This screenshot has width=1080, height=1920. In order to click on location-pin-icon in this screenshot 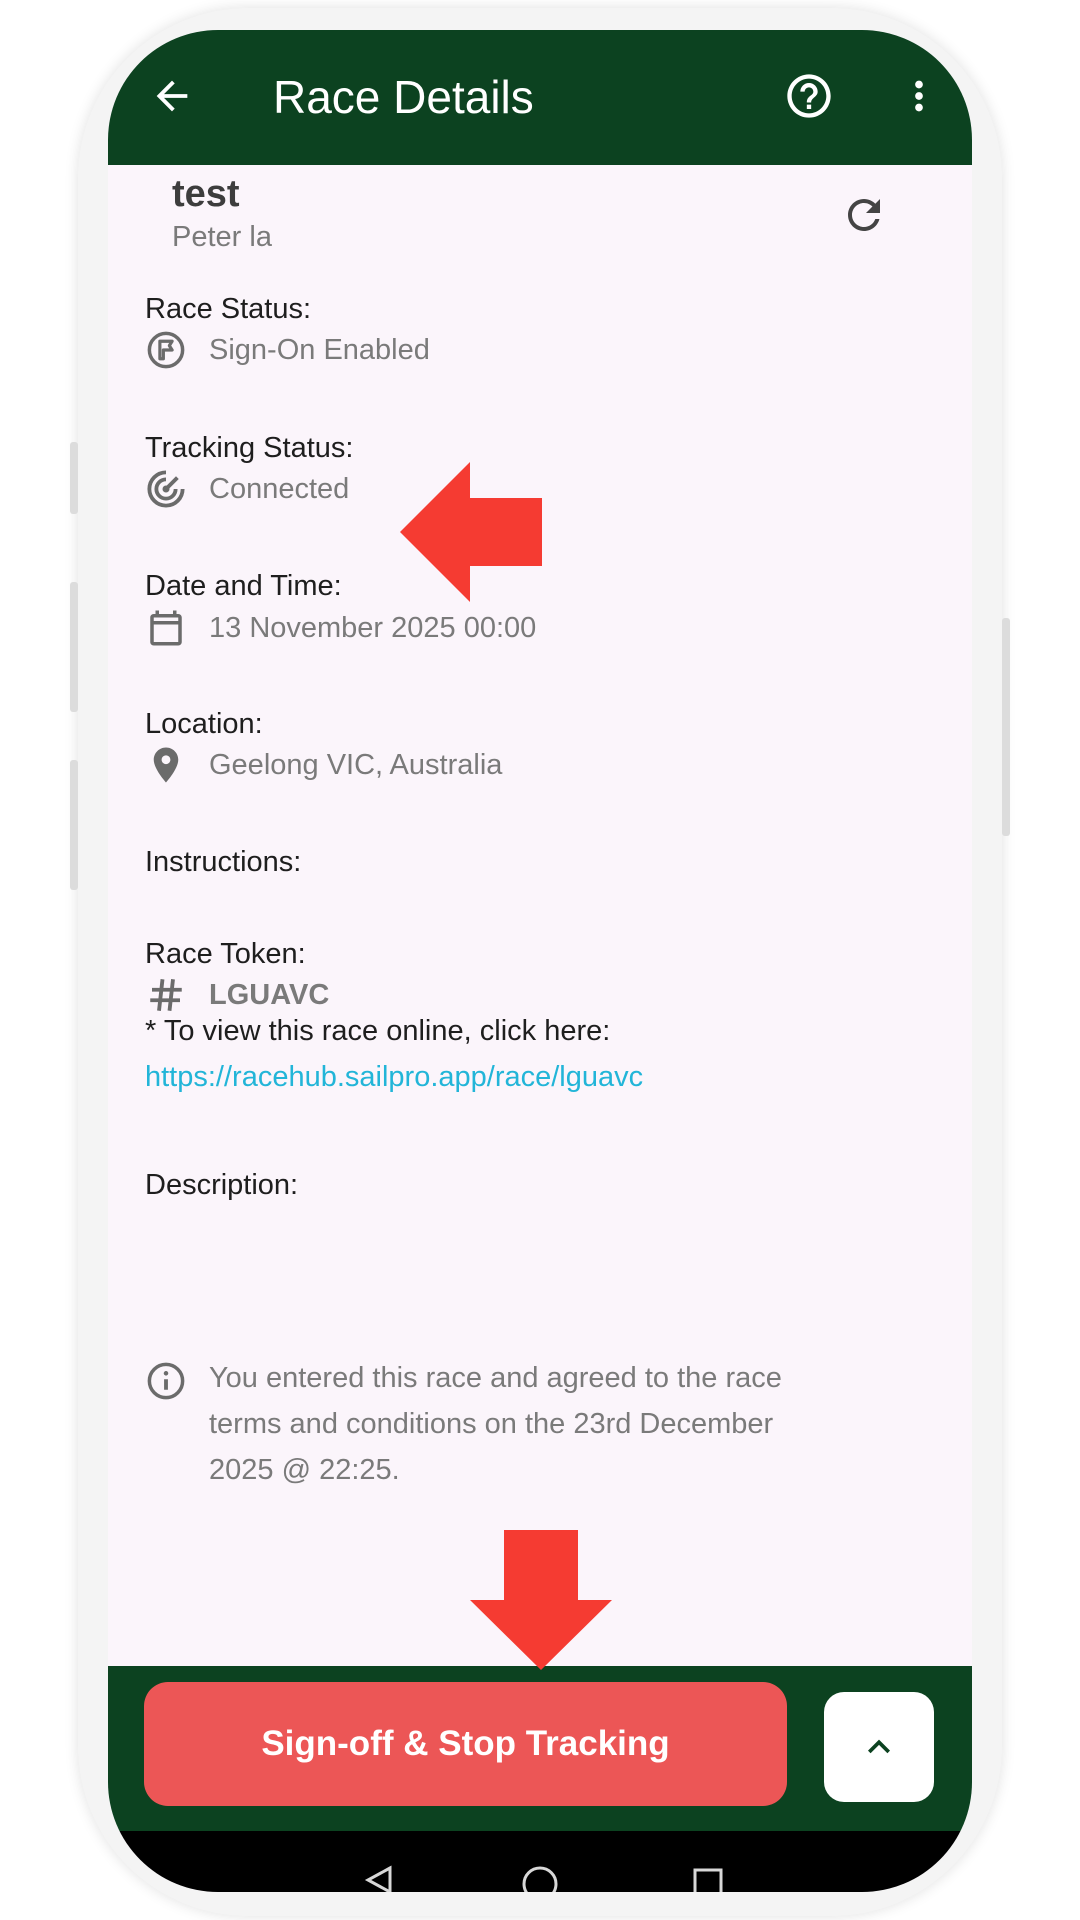, I will do `click(166, 765)`.